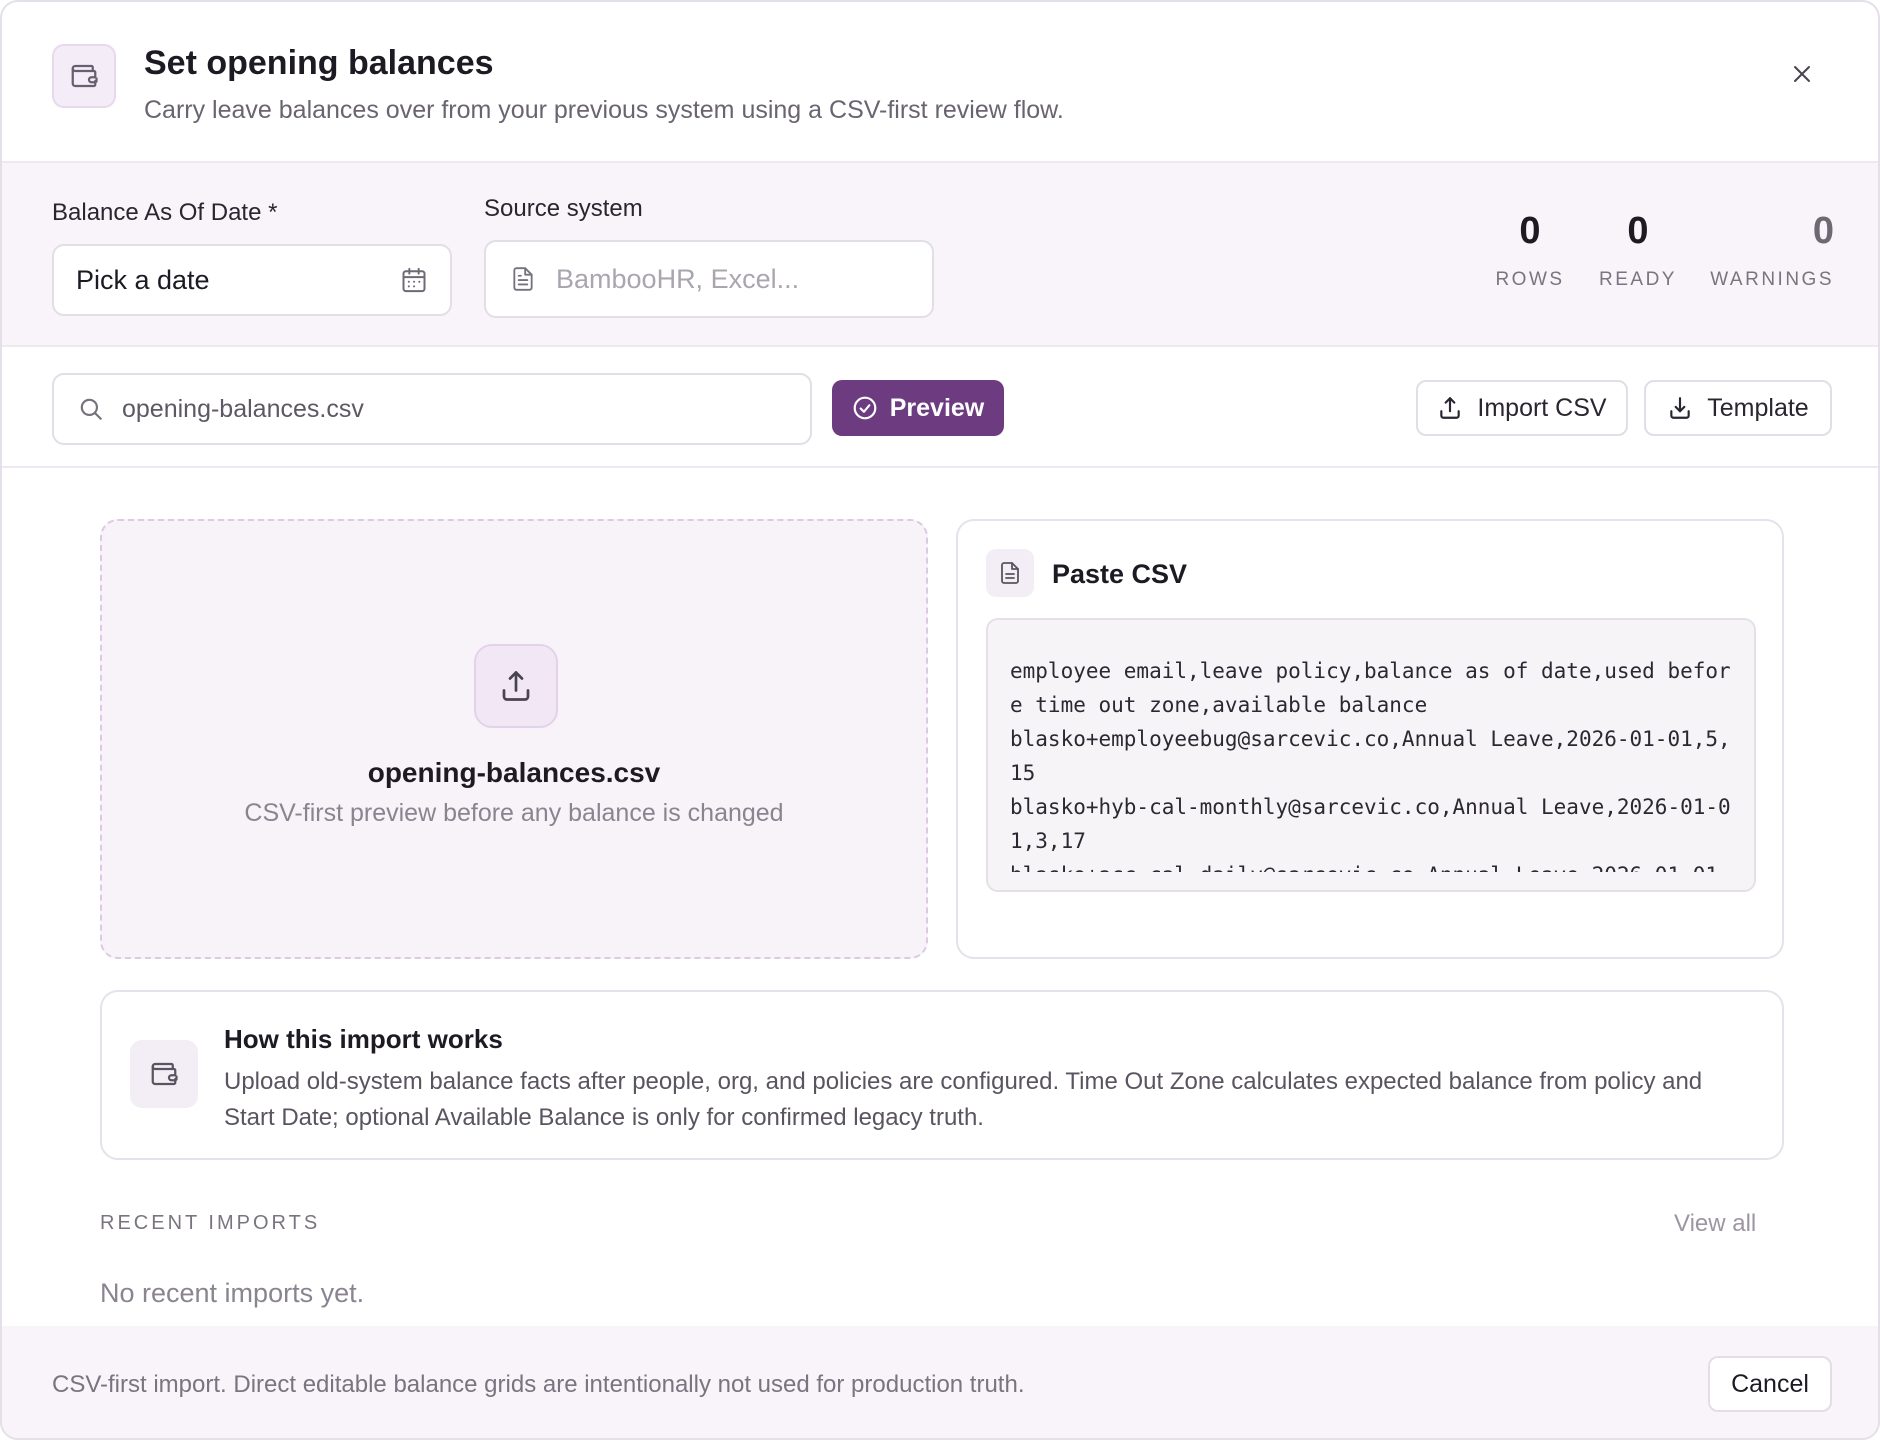 The height and width of the screenshot is (1440, 1880). Describe the element at coordinates (1758, 407) in the screenshot. I see `template-label: Template` at that location.